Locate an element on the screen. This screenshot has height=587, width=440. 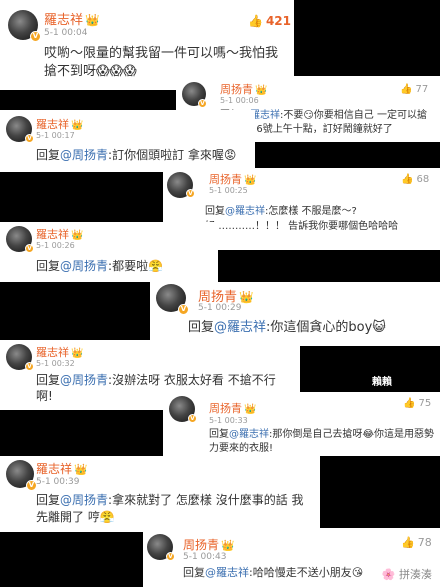
timestamp: 5-1 00:33 is located at coordinates (228, 420).